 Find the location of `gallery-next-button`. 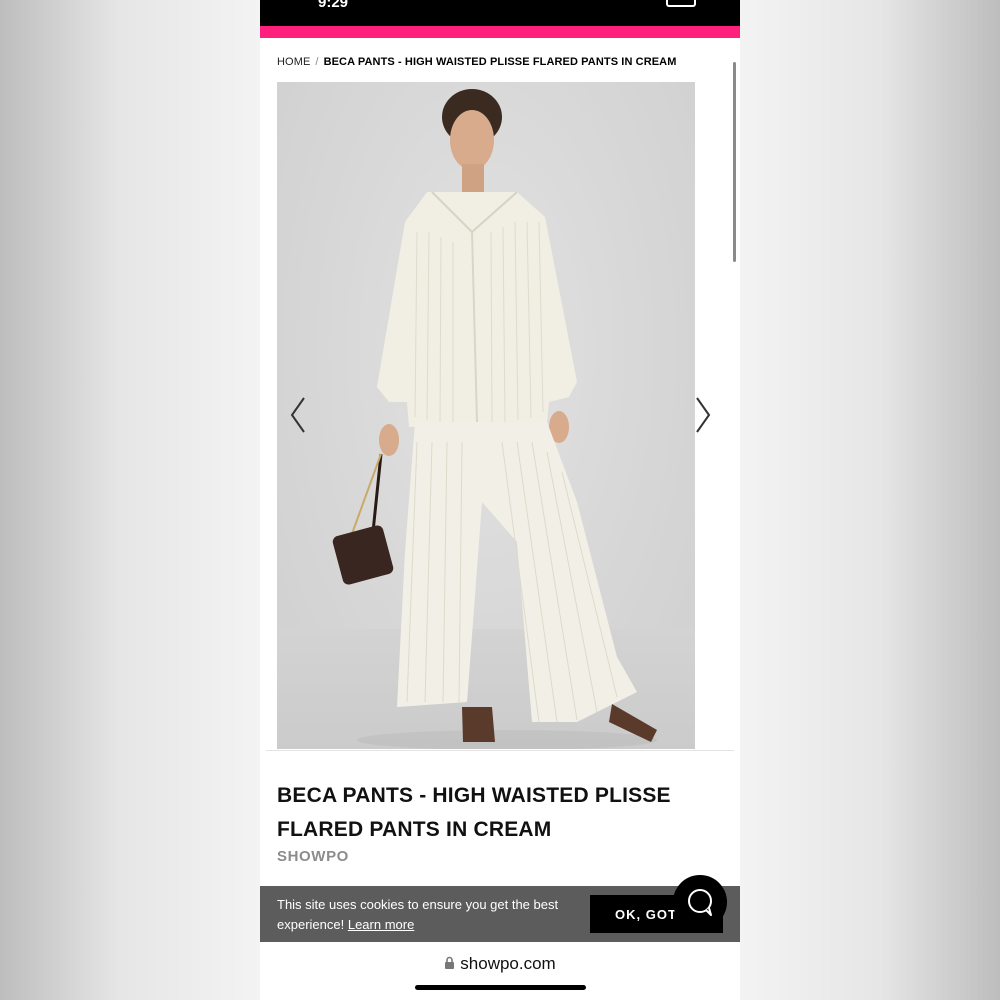

gallery-next-button is located at coordinates (703, 415).